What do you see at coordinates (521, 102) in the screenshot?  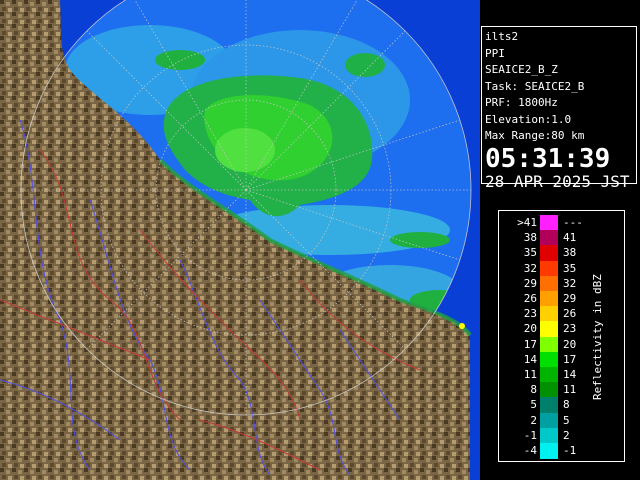 I see `prf-value: PRF: 1800Hz` at bounding box center [521, 102].